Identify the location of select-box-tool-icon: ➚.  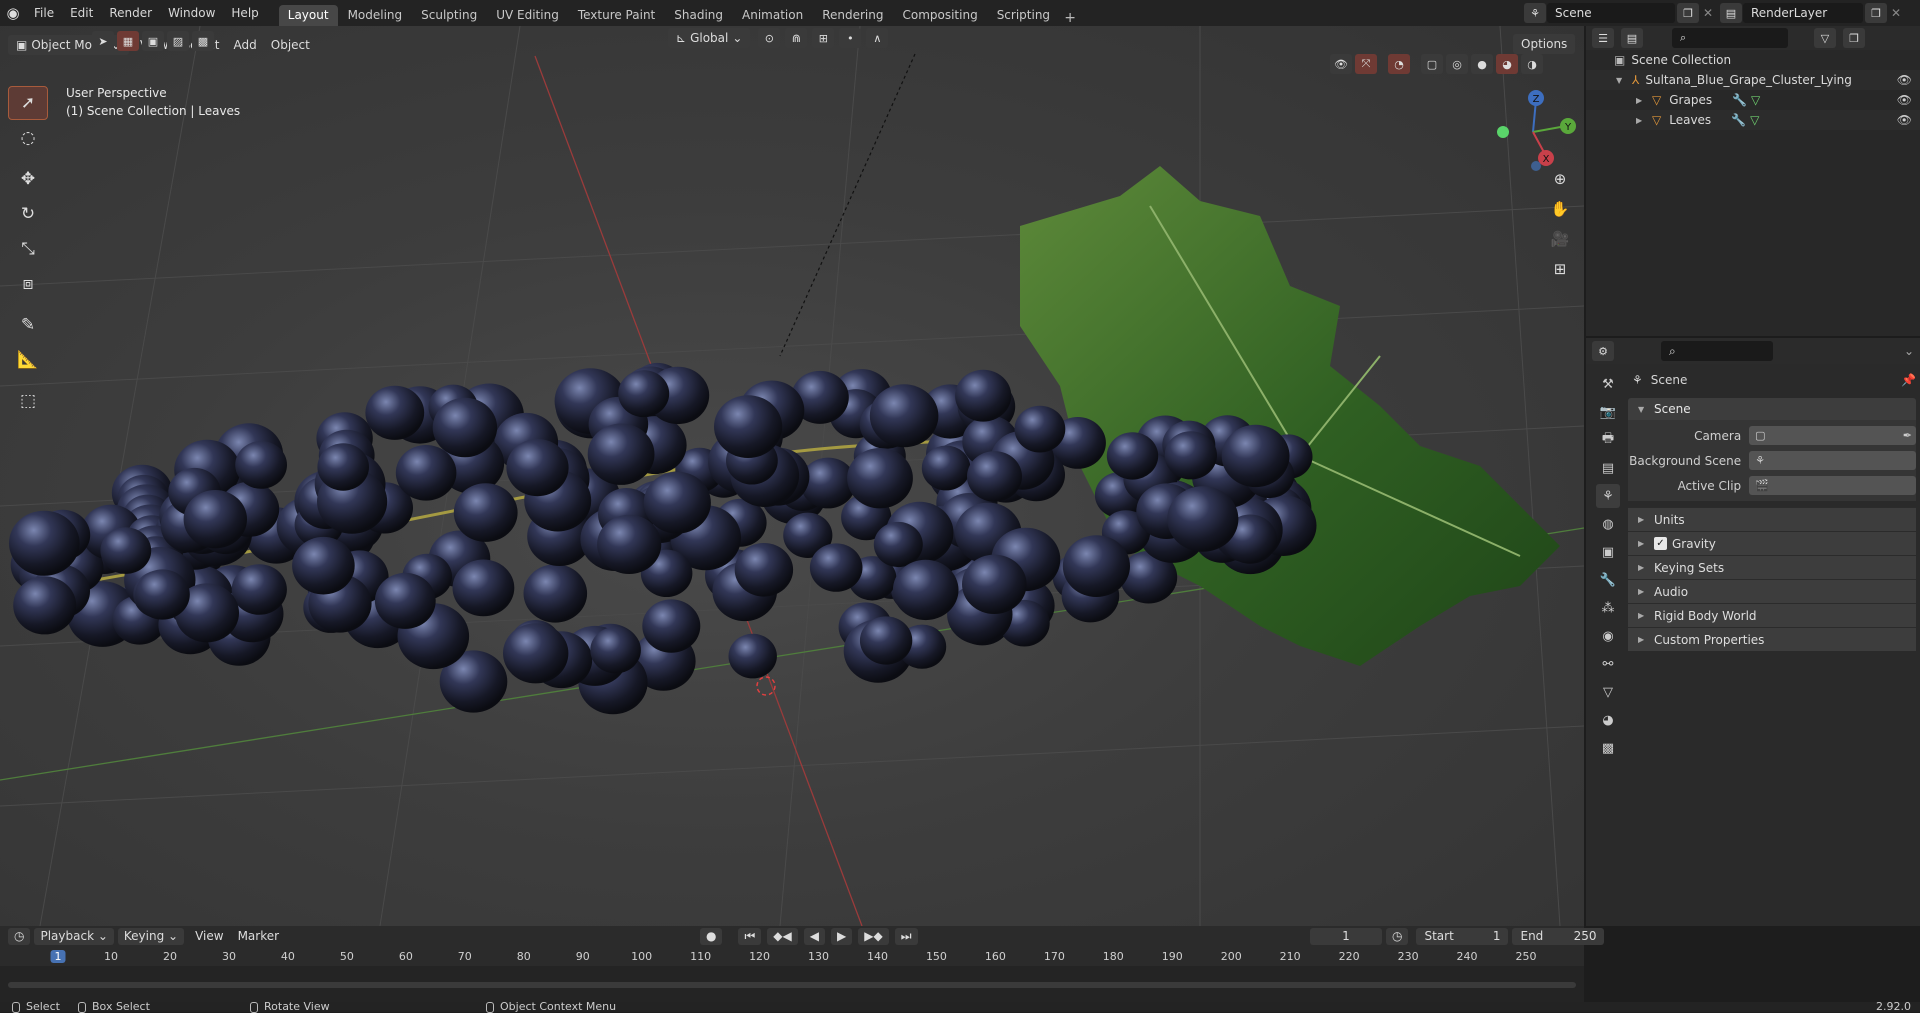
(28, 103).